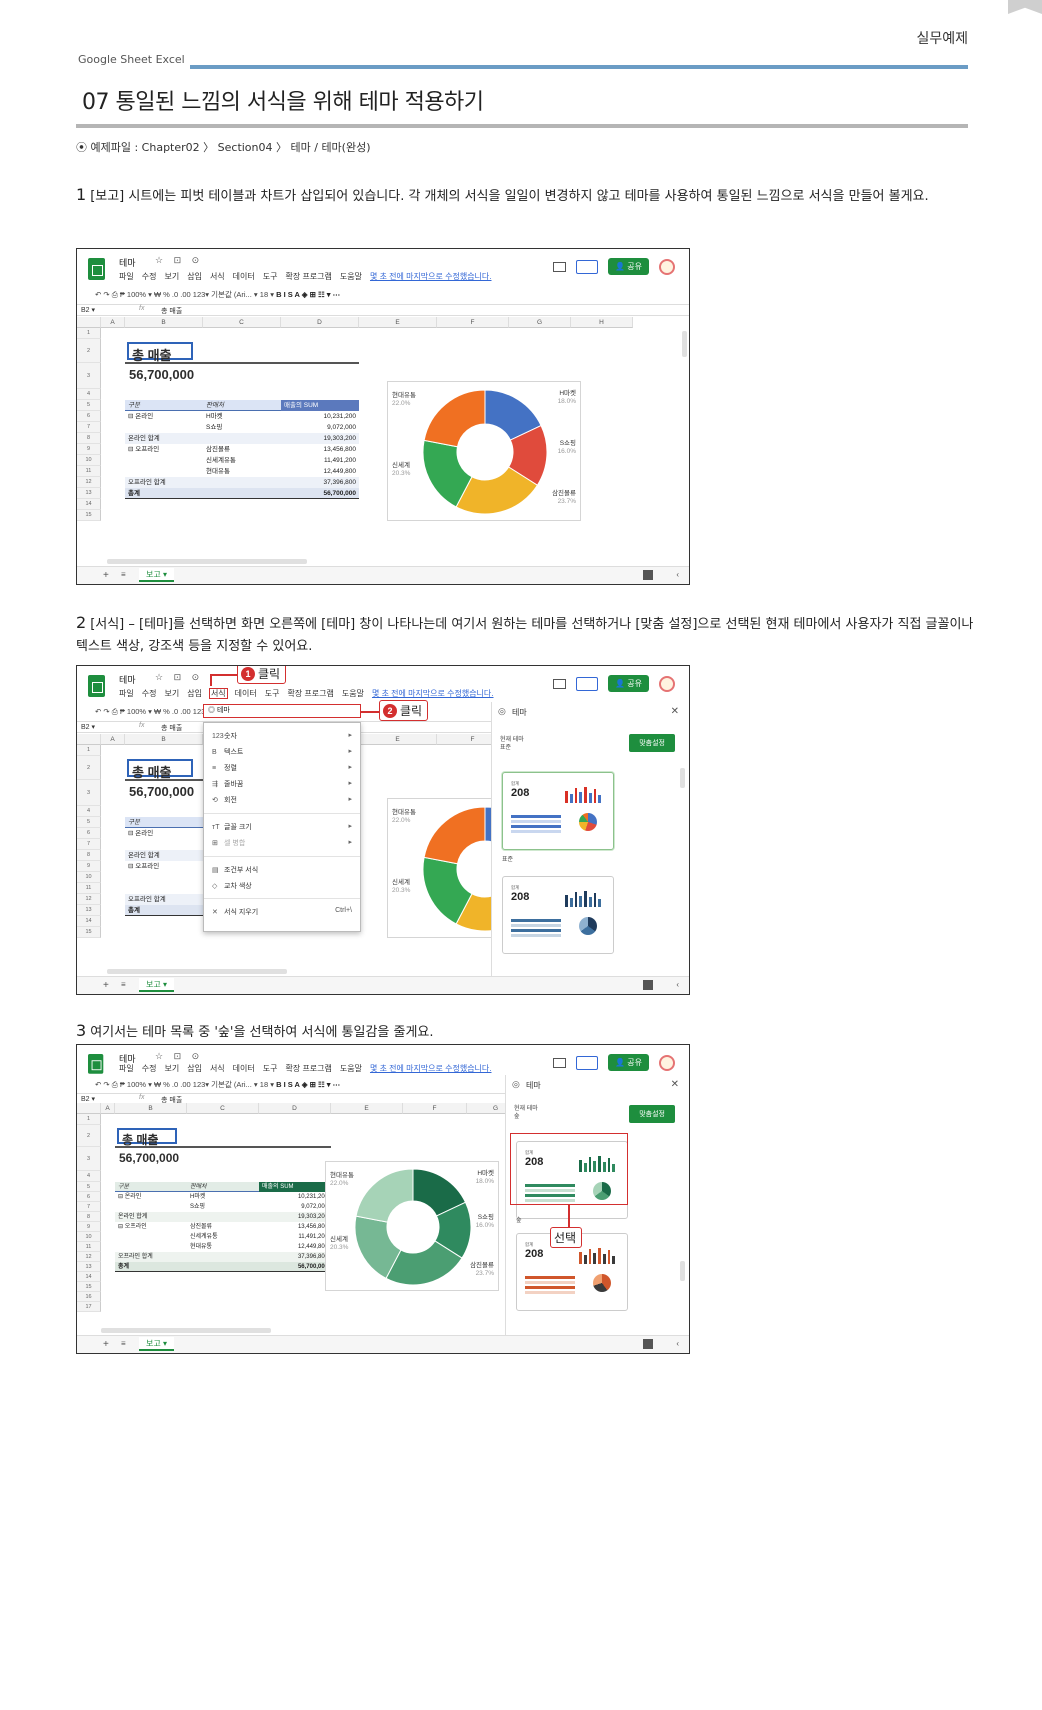  Describe the element at coordinates (558, 915) in the screenshot. I see `theme-card-2: 합계 208` at that location.